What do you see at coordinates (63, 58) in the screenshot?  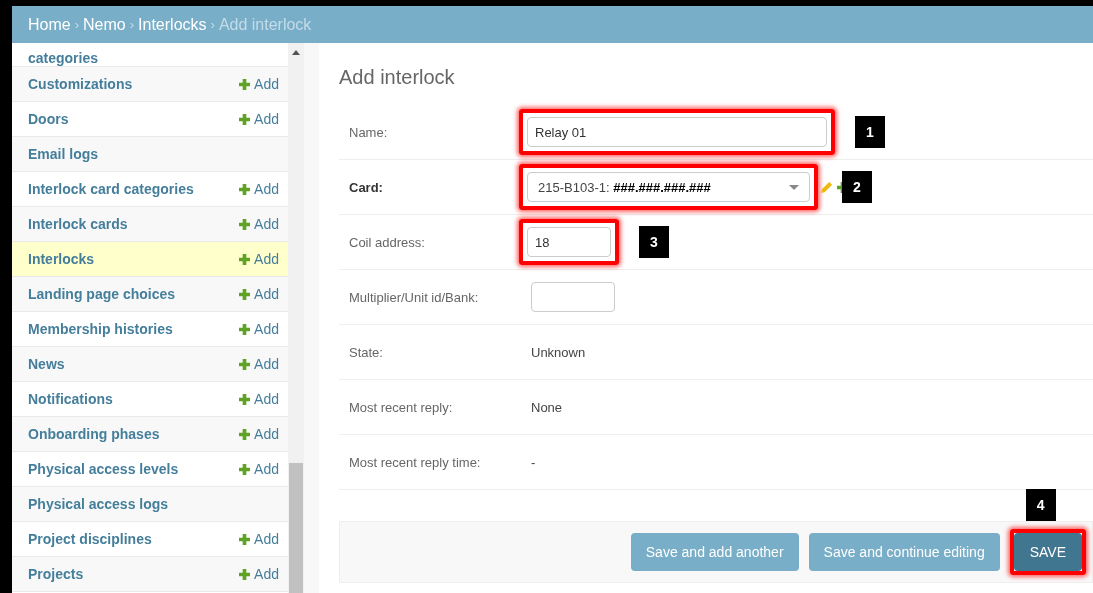 I see `model-link: categories` at bounding box center [63, 58].